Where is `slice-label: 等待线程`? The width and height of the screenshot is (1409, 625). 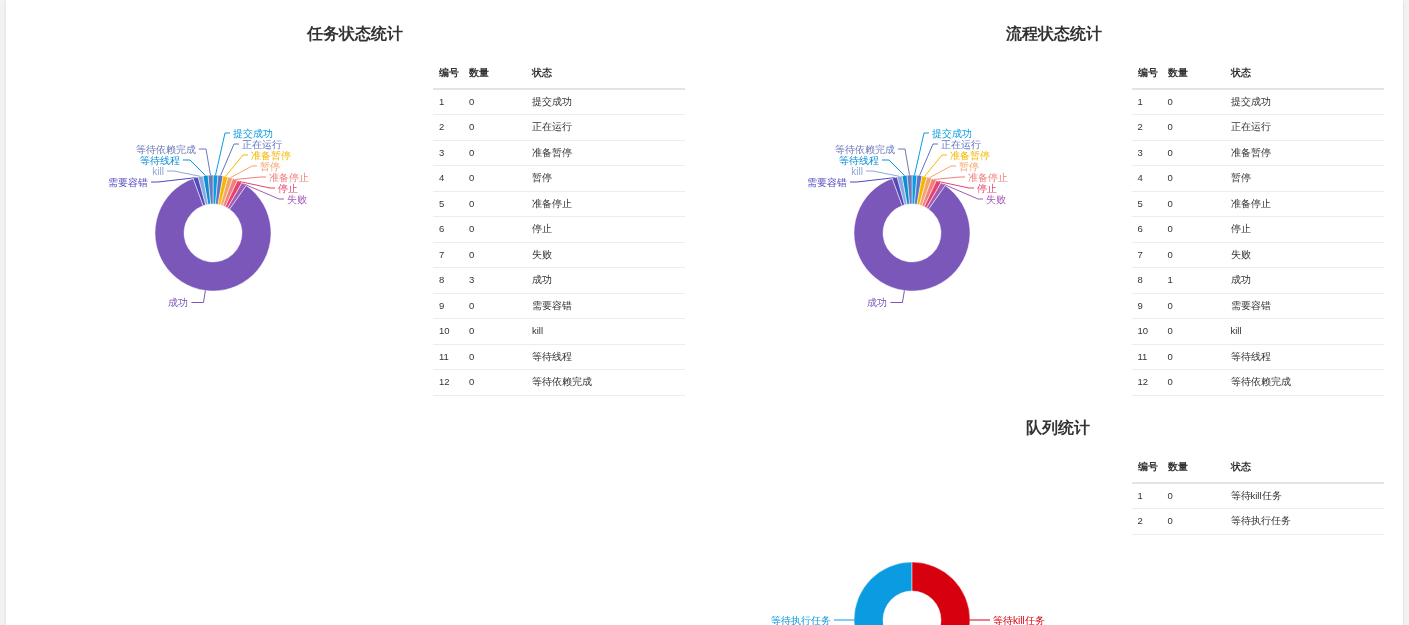 slice-label: 等待线程 is located at coordinates (858, 160).